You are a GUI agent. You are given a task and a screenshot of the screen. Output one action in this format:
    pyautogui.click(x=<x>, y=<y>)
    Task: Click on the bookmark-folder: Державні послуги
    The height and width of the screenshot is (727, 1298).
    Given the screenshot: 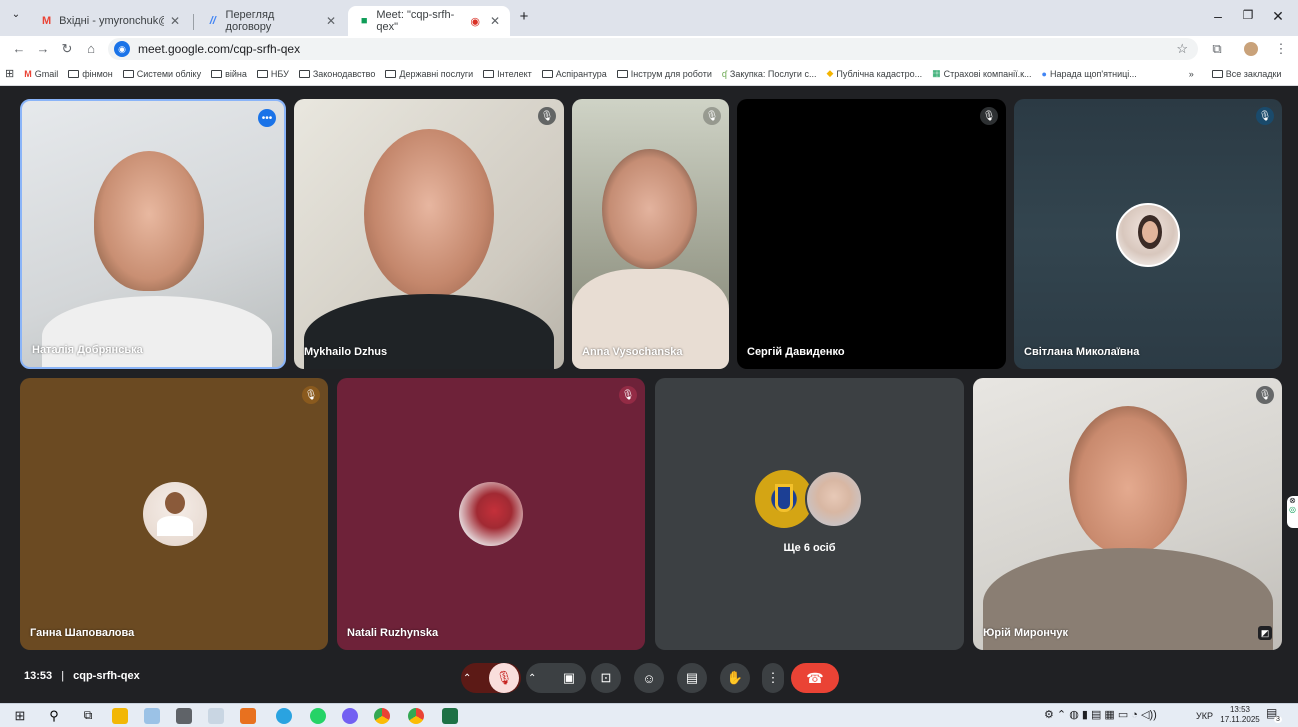 What is the action you would take?
    pyautogui.click(x=429, y=74)
    